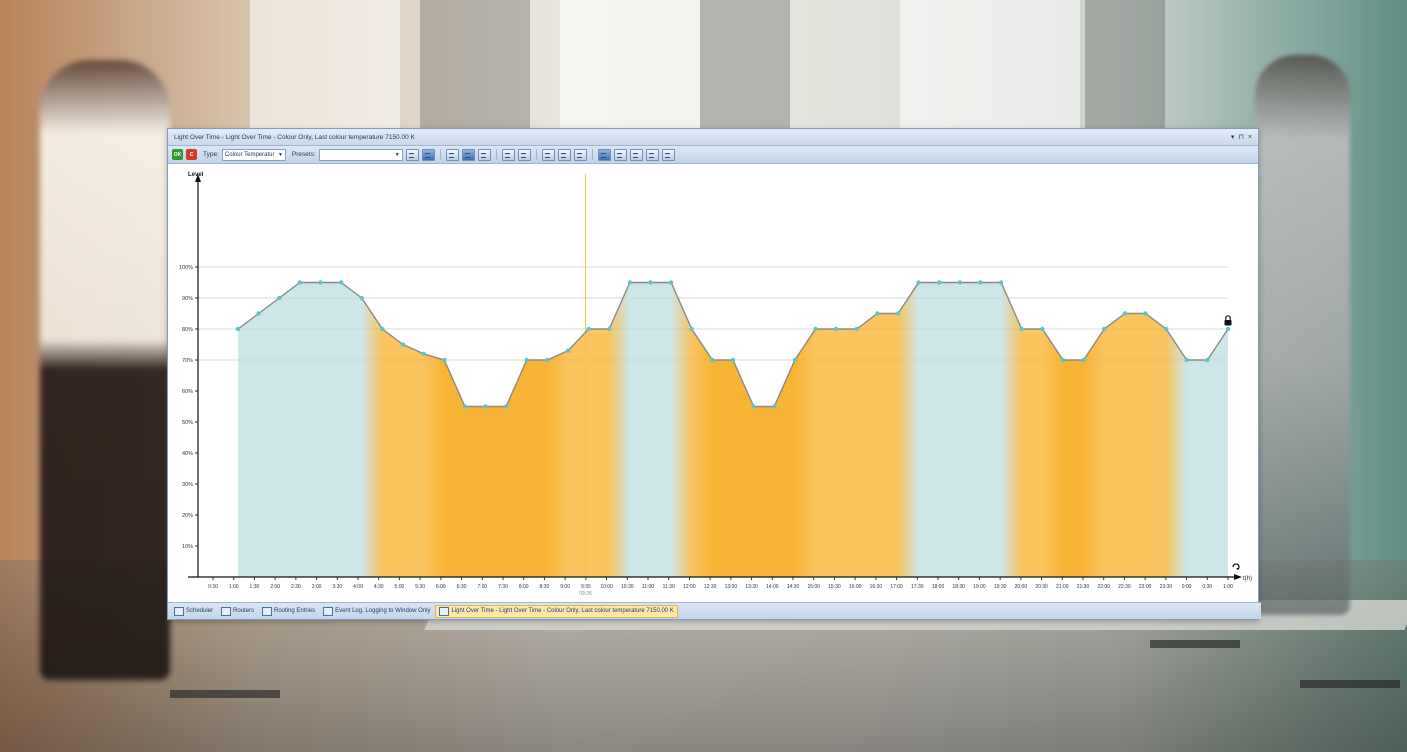 The image size is (1407, 752). What do you see at coordinates (668, 154) in the screenshot?
I see `redo-icon` at bounding box center [668, 154].